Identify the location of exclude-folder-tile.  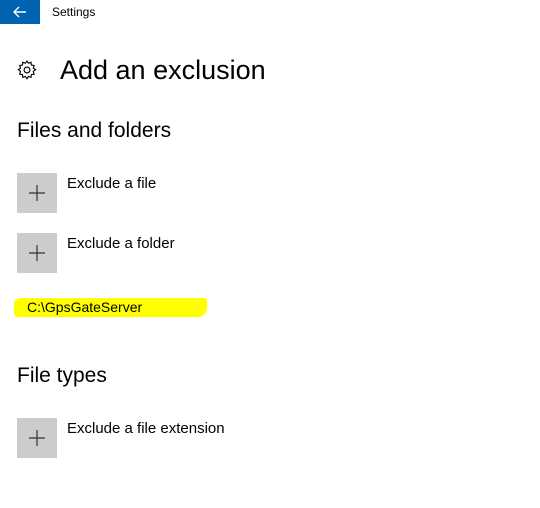
(37, 253).